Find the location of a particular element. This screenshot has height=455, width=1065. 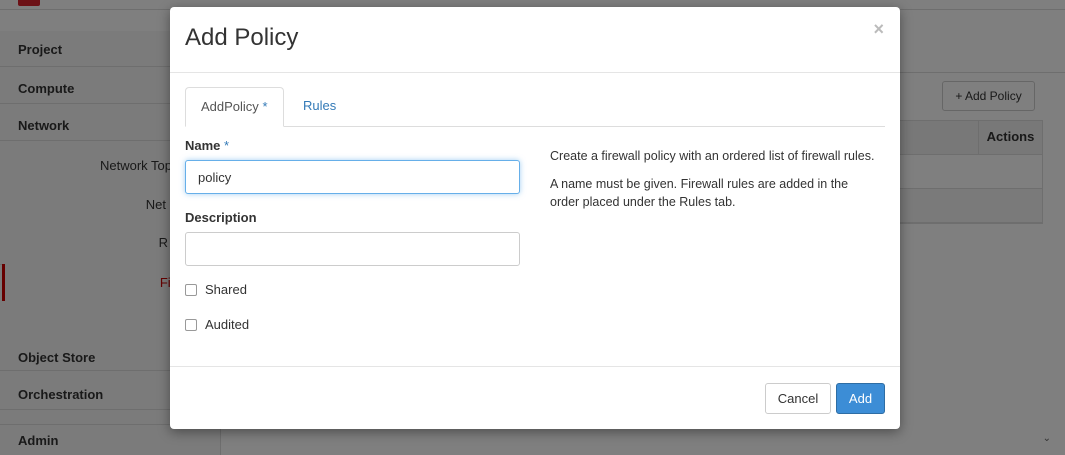

audited-checkbox is located at coordinates (191, 324).